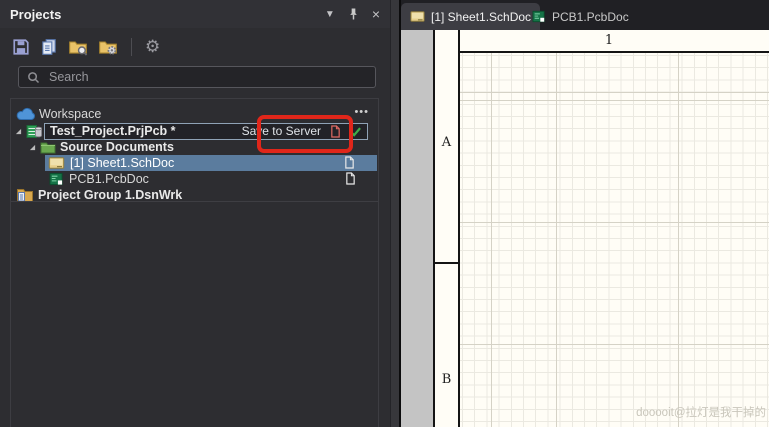 This screenshot has height=427, width=769. I want to click on panel-title: Projects, so click(36, 14).